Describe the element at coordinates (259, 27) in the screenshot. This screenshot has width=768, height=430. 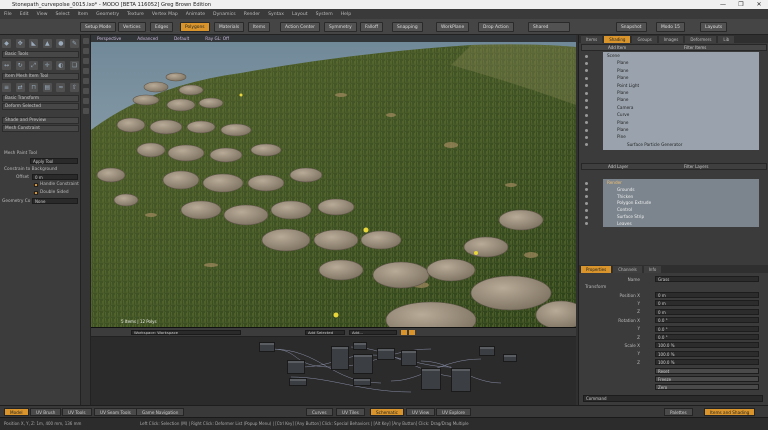
I see `items-button: Items` at that location.